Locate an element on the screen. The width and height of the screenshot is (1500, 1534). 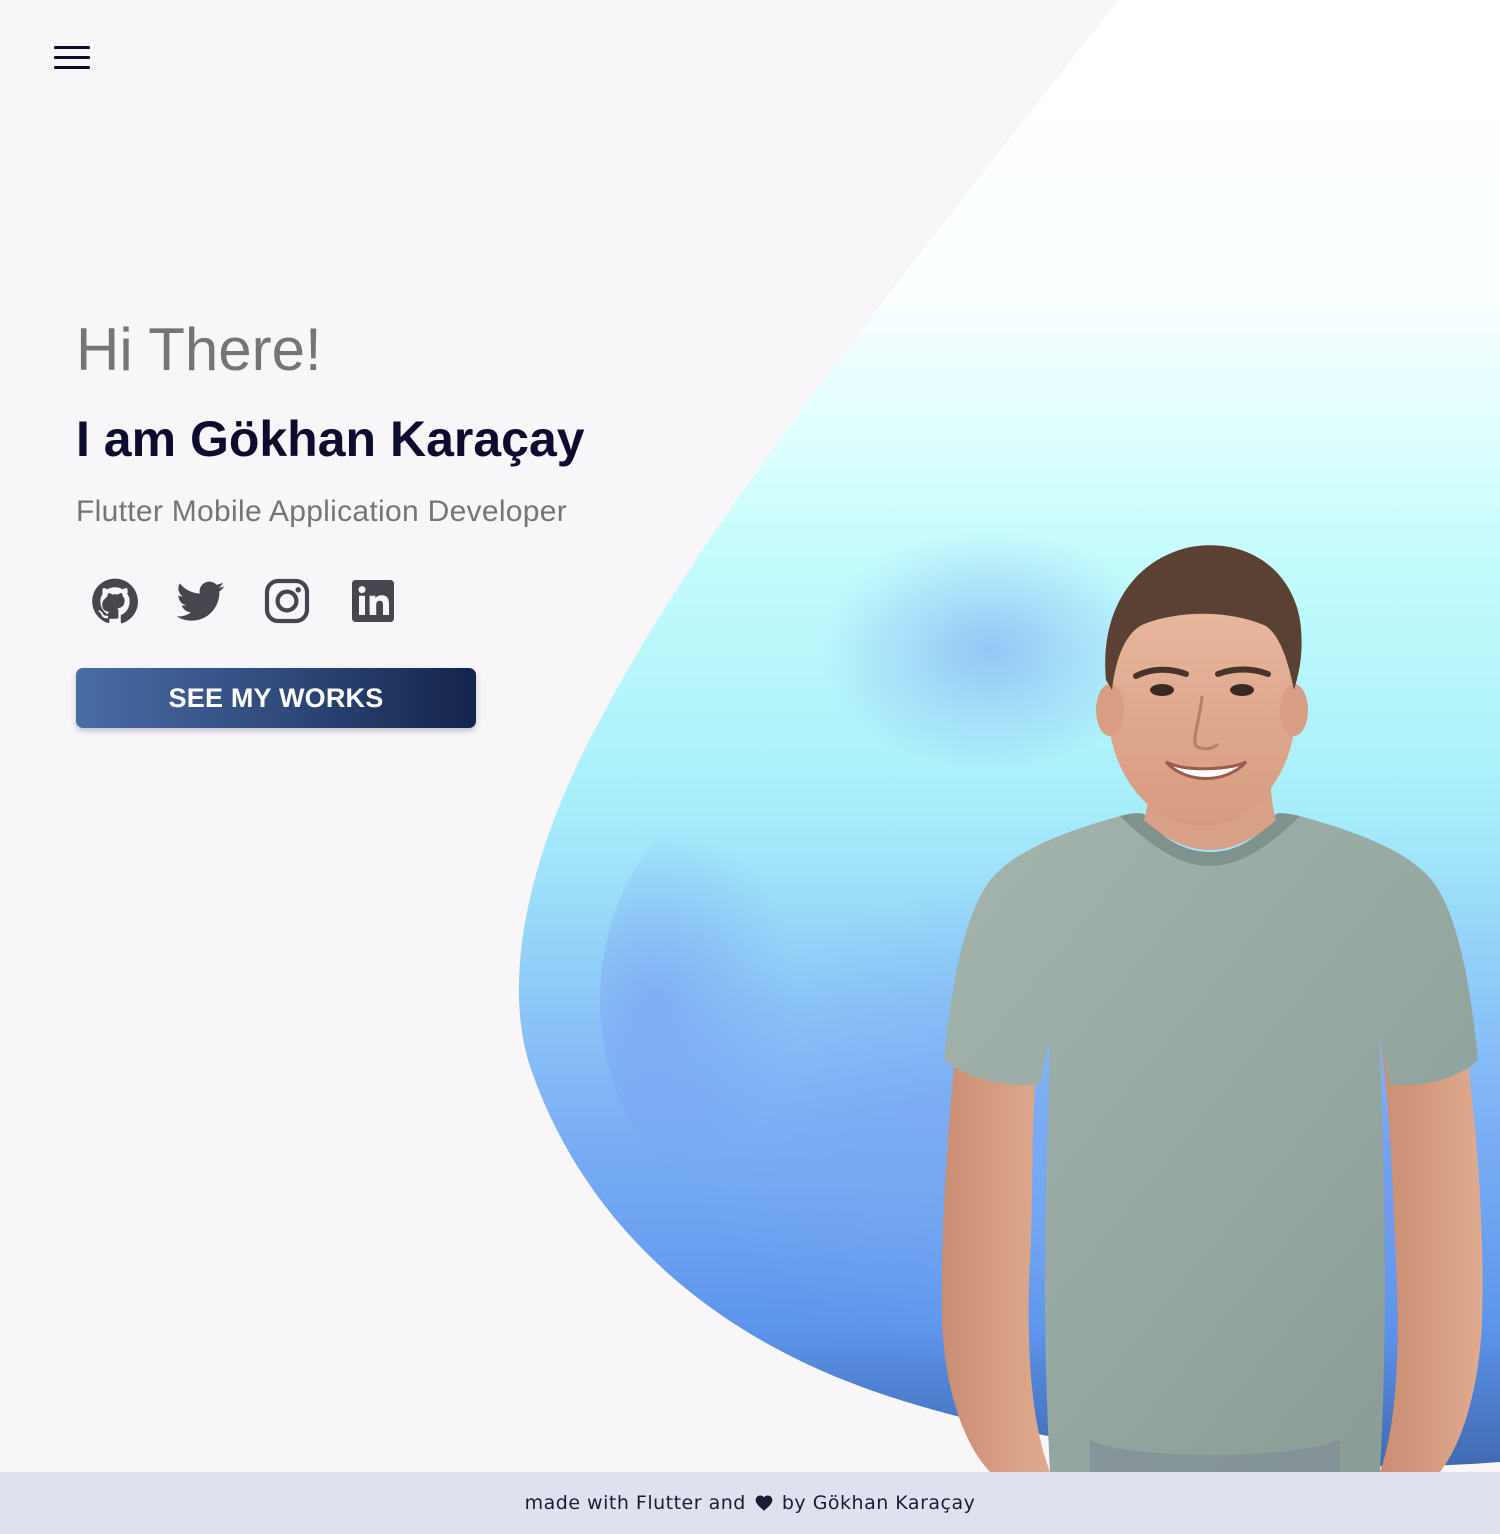
linkedin-link is located at coordinates (373, 601).